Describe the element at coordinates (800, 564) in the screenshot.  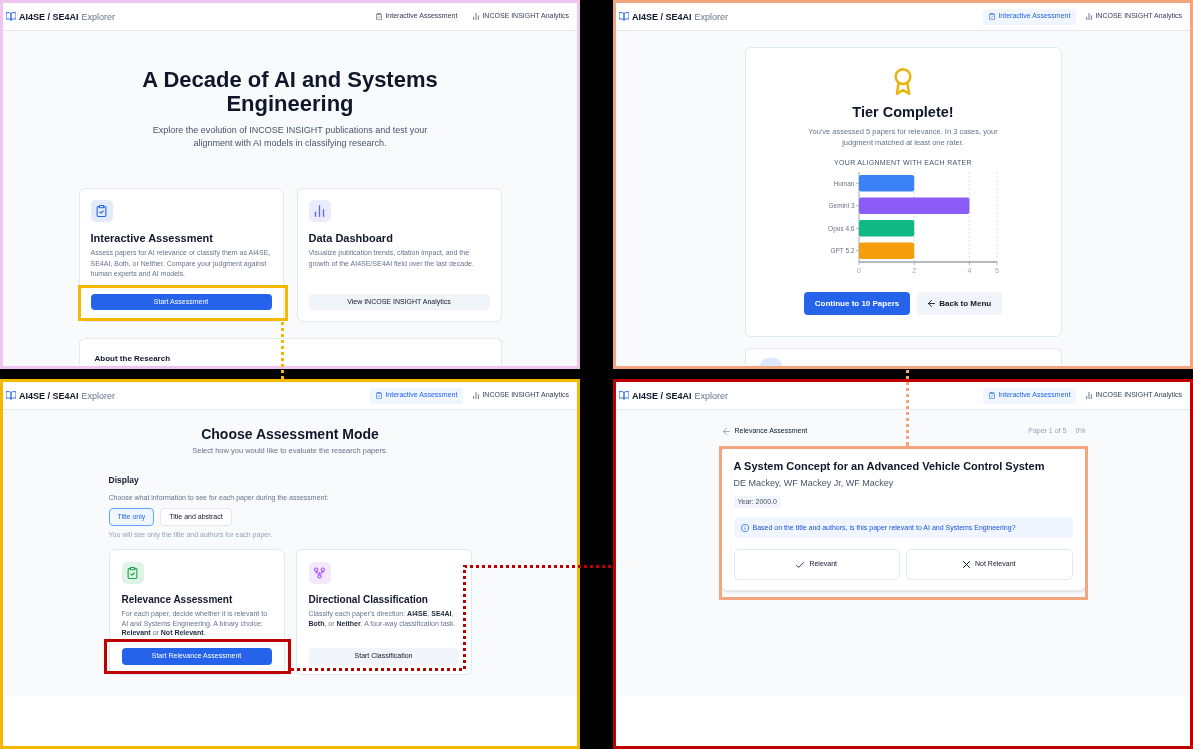
I see `check-icon` at that location.